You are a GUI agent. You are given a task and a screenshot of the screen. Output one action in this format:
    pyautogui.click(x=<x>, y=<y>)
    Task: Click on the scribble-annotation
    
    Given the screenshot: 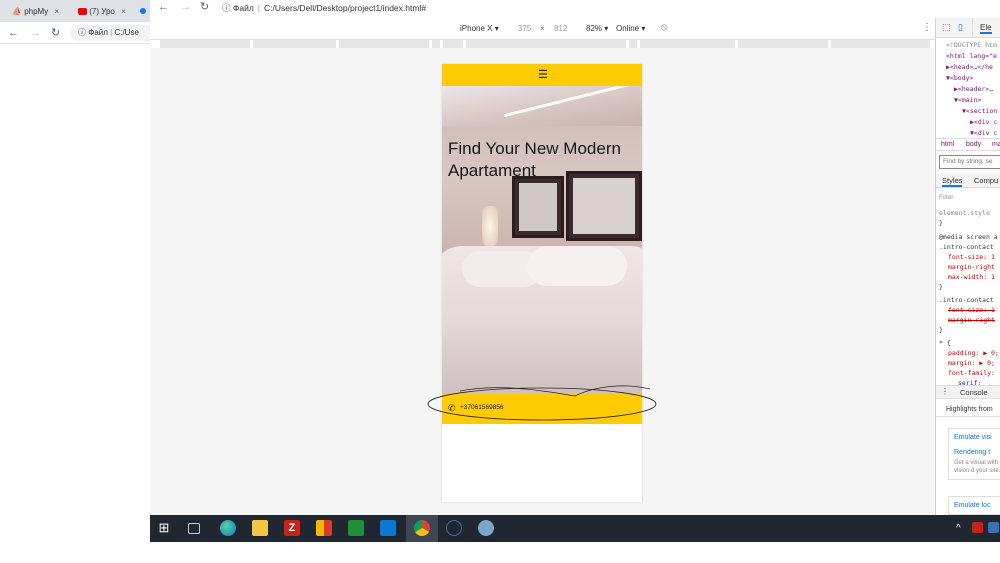 What is the action you would take?
    pyautogui.click(x=542, y=403)
    